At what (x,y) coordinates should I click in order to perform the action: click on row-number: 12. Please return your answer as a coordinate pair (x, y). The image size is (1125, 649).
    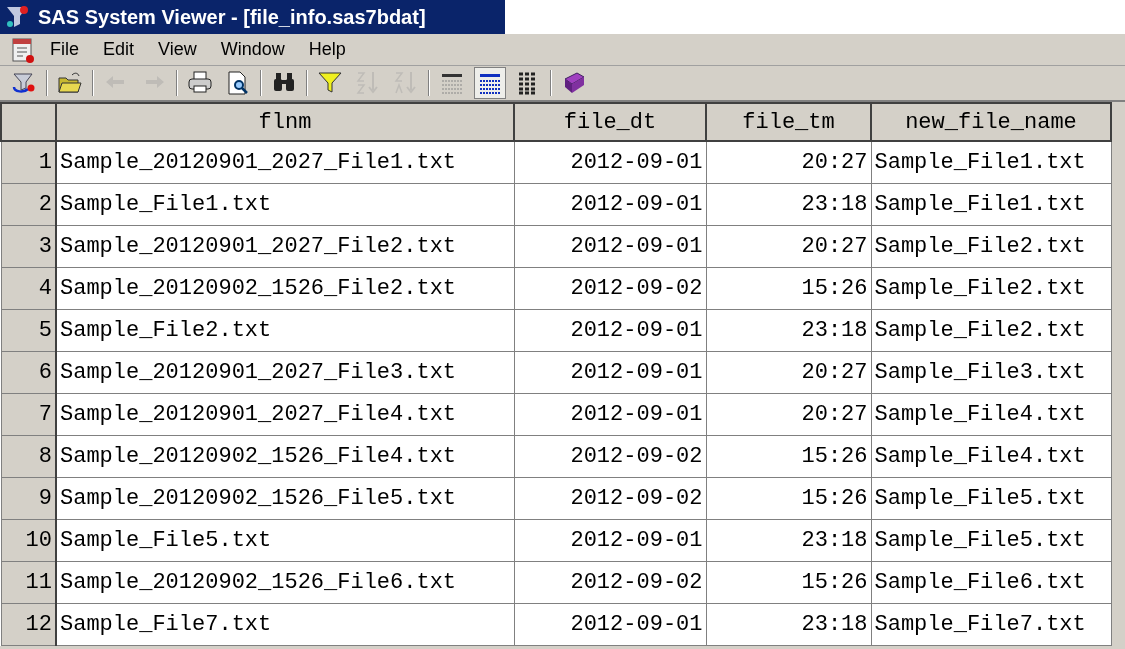
    Looking at the image, I should click on (28, 624).